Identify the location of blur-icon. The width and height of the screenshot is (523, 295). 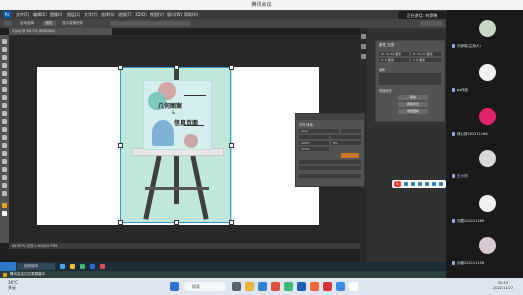
(4, 137).